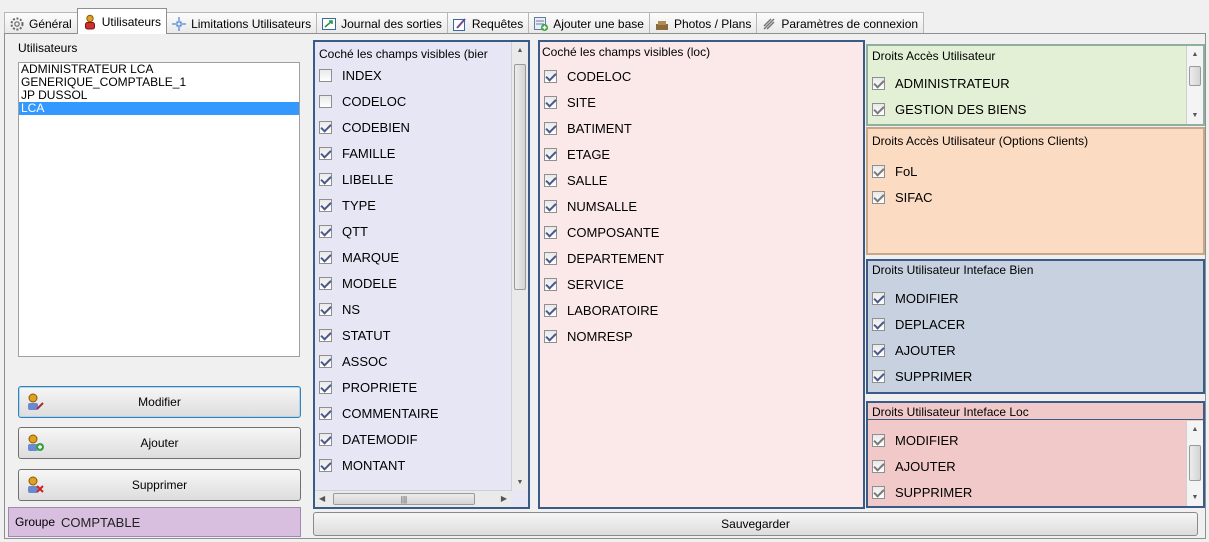 The image size is (1209, 542). I want to click on checkbox-item: CODEBIEN, so click(413, 127).